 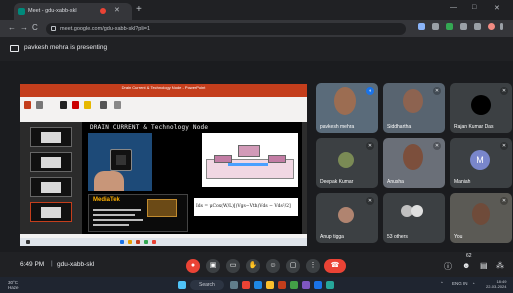 I want to click on language-indicator: ENG IN, so click(x=460, y=283).